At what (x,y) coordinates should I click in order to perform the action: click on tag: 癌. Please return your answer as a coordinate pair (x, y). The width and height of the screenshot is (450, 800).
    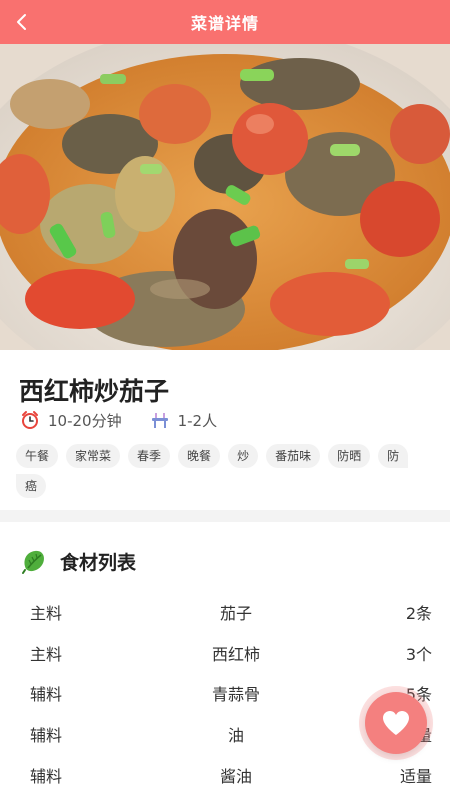
    Looking at the image, I should click on (31, 486).